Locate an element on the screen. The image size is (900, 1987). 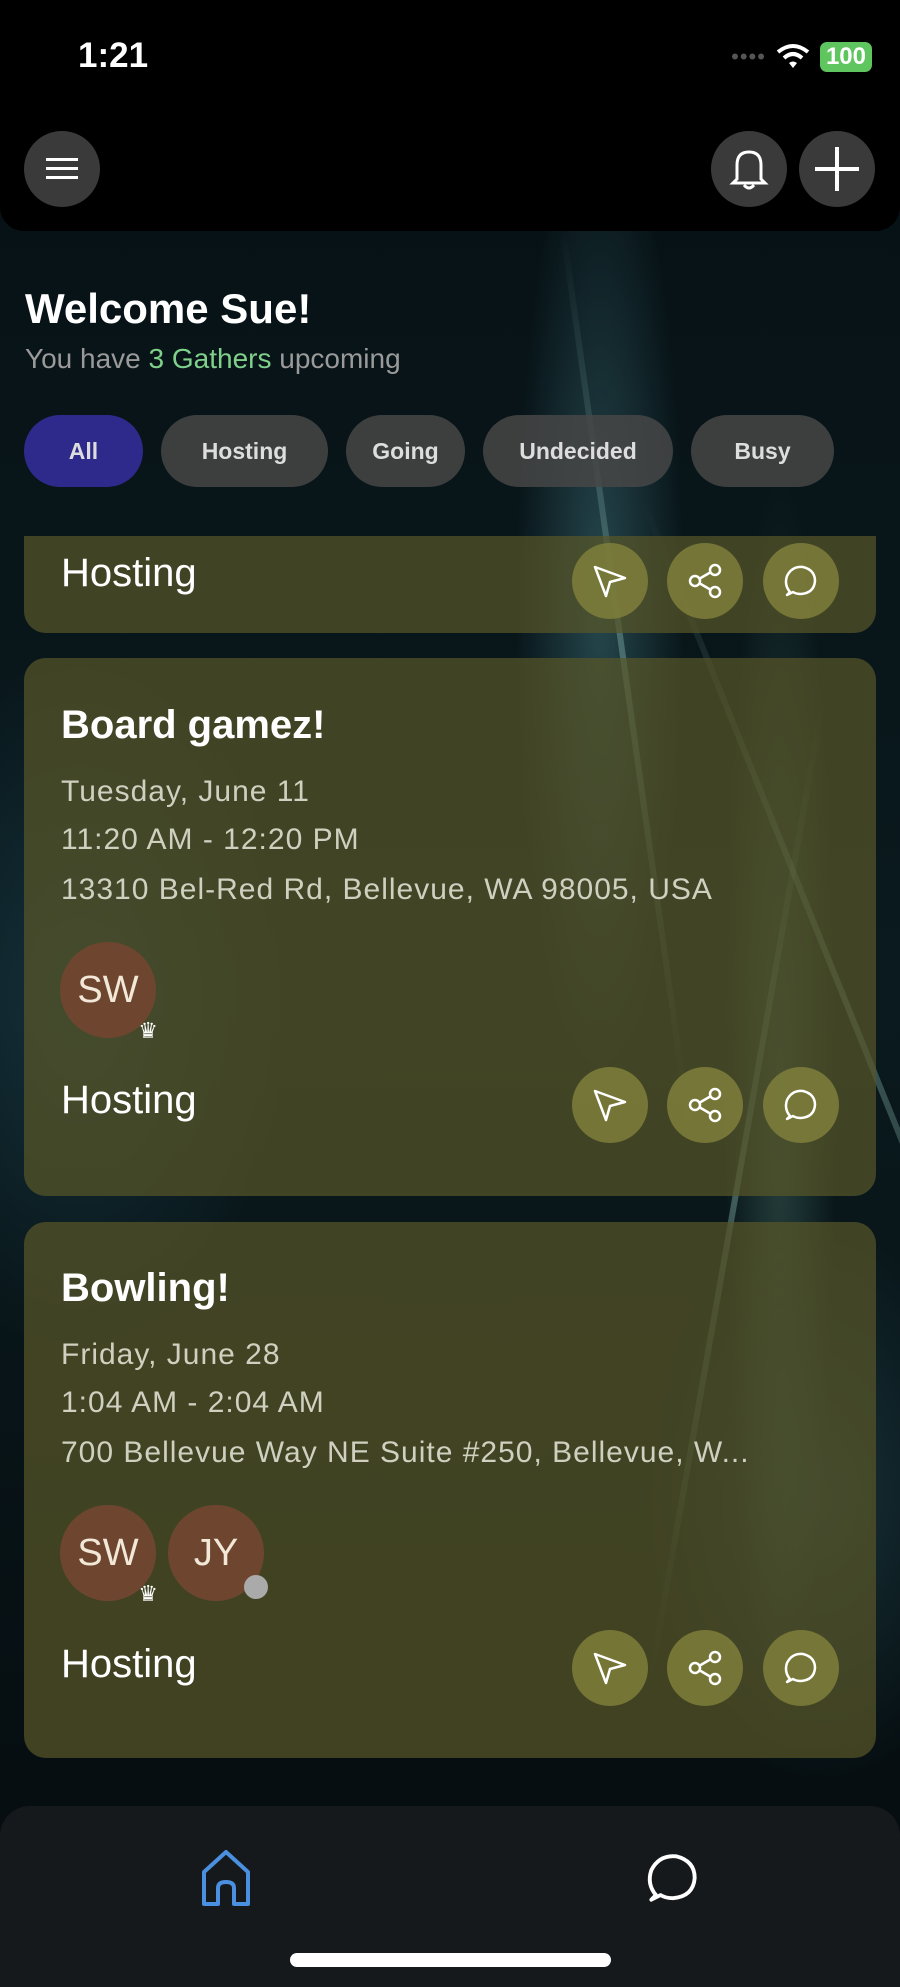
top-bar: 1:21 •••• 100 is located at coordinates (450, 115).